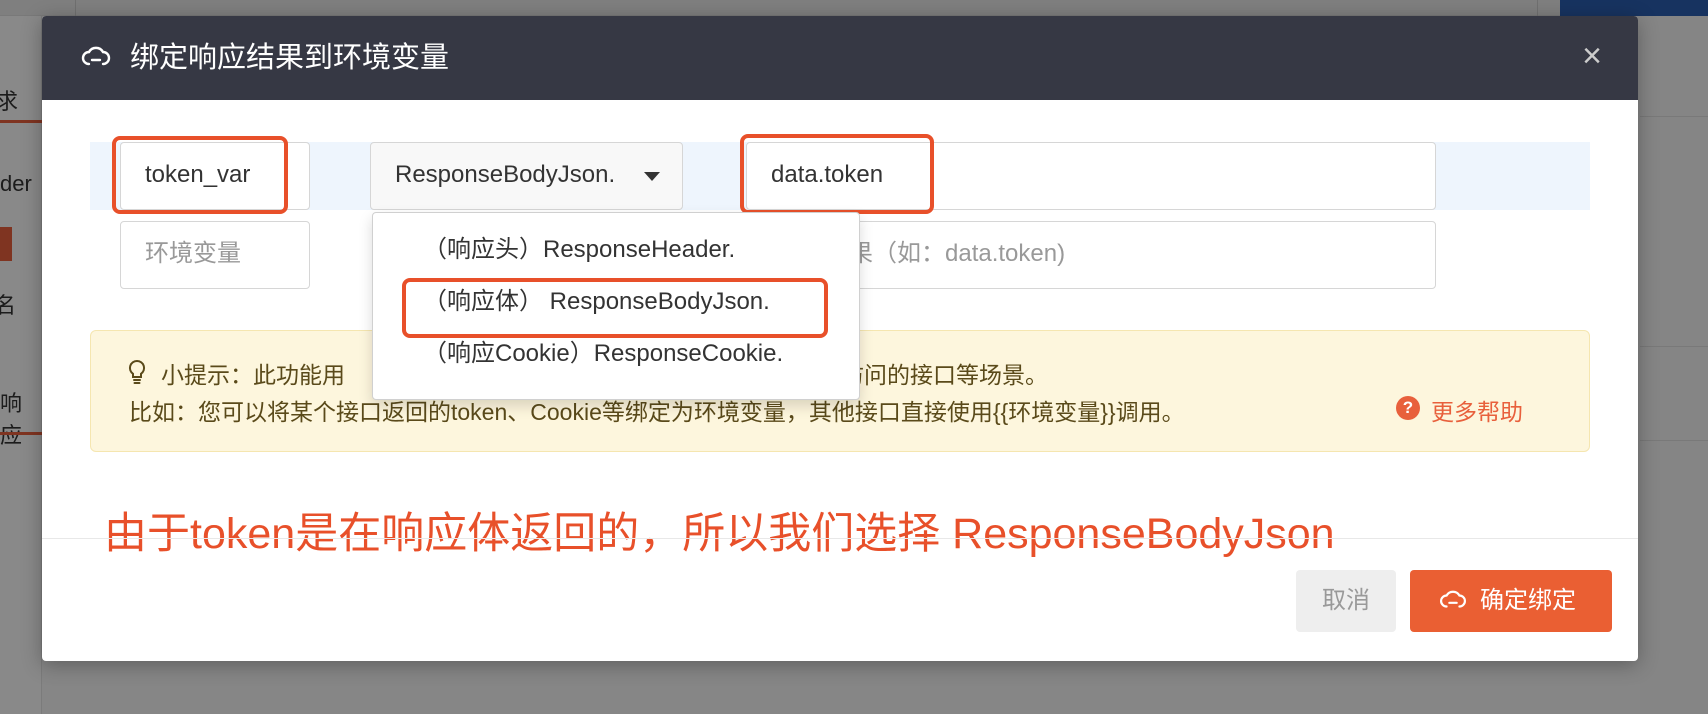  What do you see at coordinates (505, 174) in the screenshot?
I see `response-source-value: ResponseBodyJson.` at bounding box center [505, 174].